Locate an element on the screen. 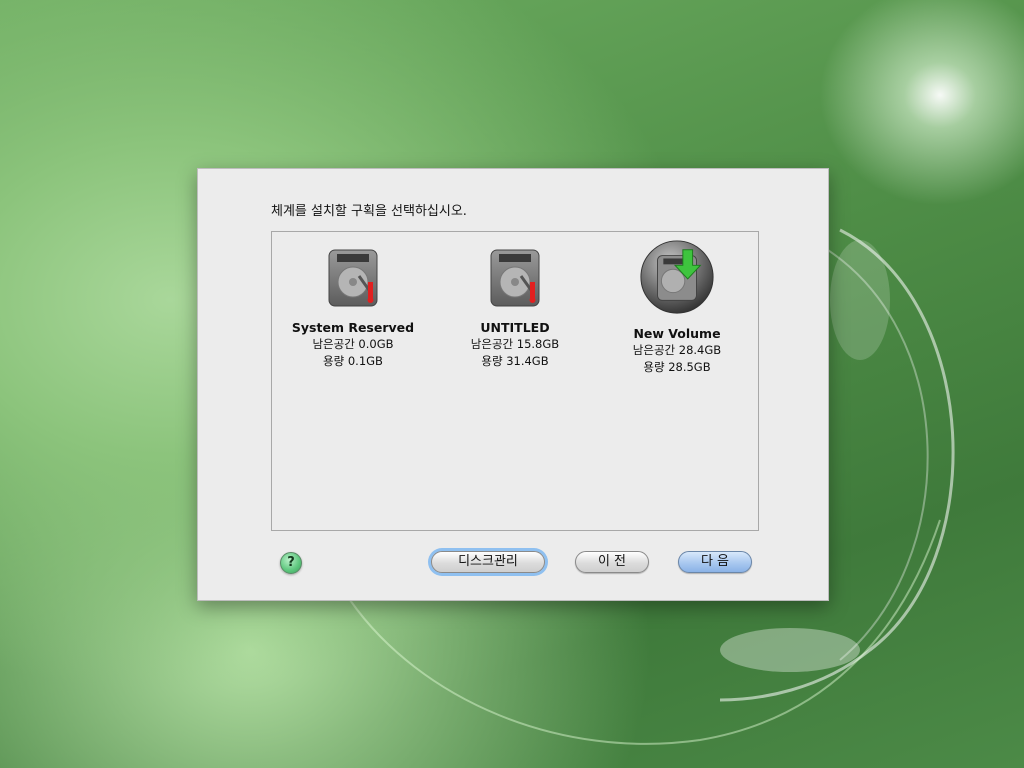 The width and height of the screenshot is (1024, 768). back-button: 이 전 is located at coordinates (612, 562).